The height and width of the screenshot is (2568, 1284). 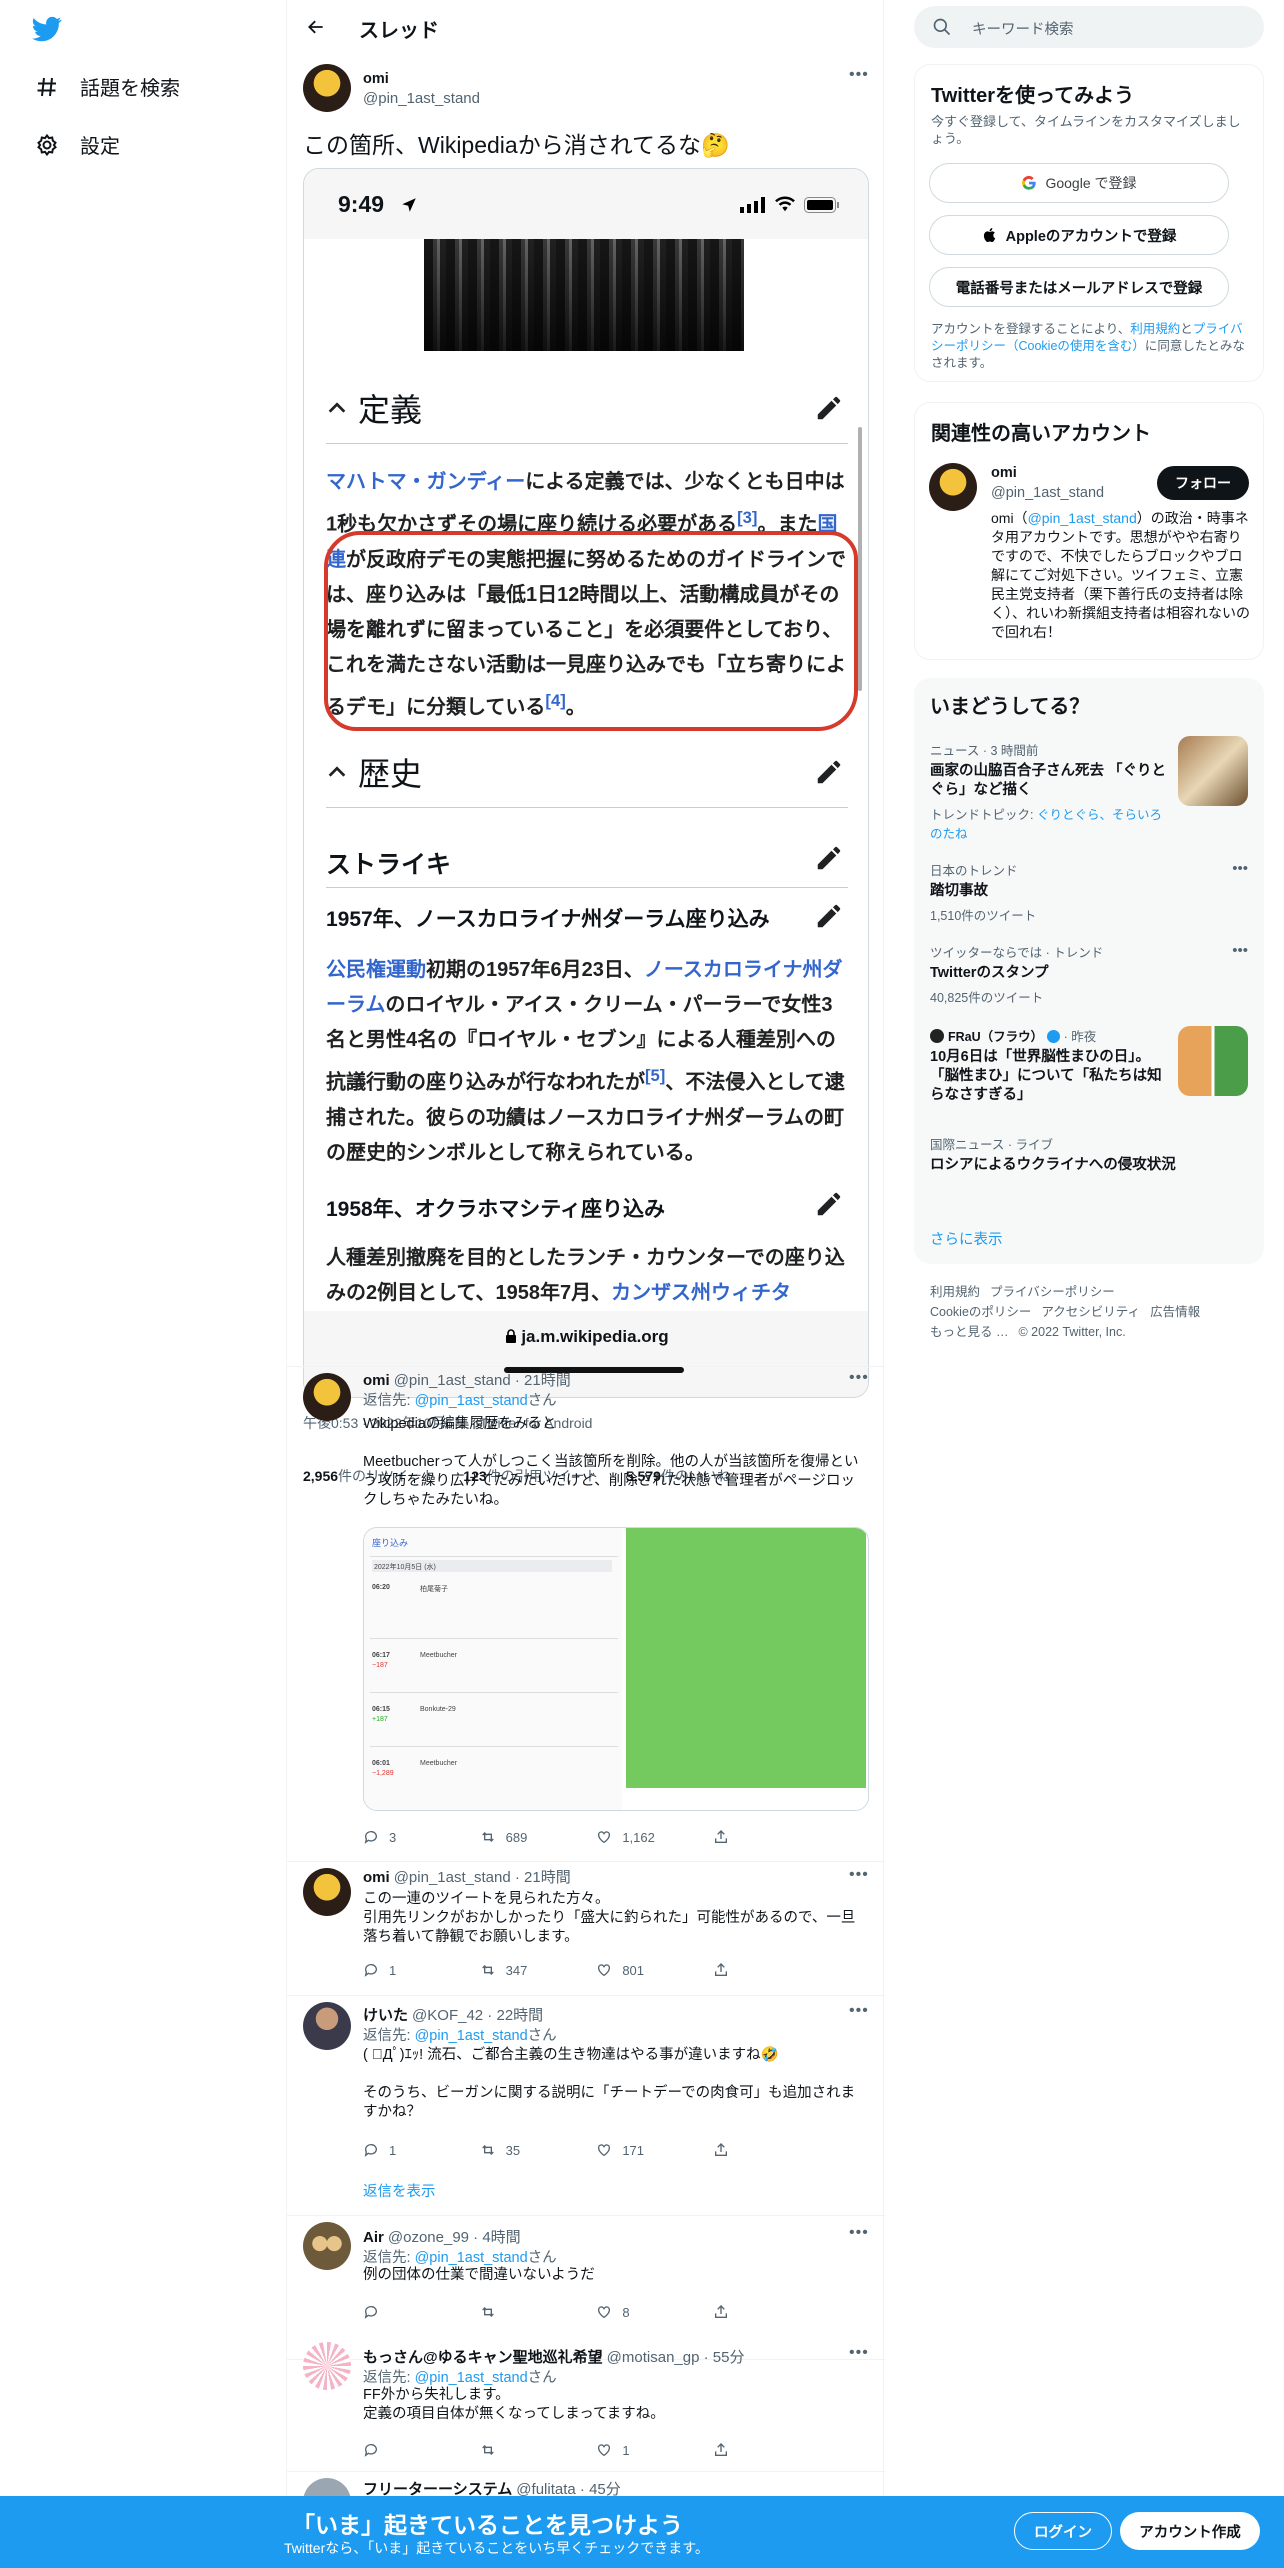 What do you see at coordinates (447, 2015) in the screenshot?
I see `author-handle: @KOF_42` at bounding box center [447, 2015].